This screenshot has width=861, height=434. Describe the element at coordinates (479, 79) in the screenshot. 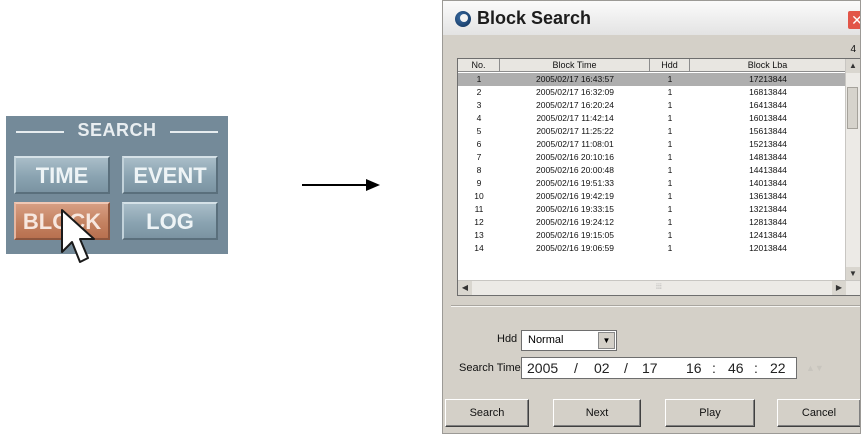

I see `row-no: 1` at that location.